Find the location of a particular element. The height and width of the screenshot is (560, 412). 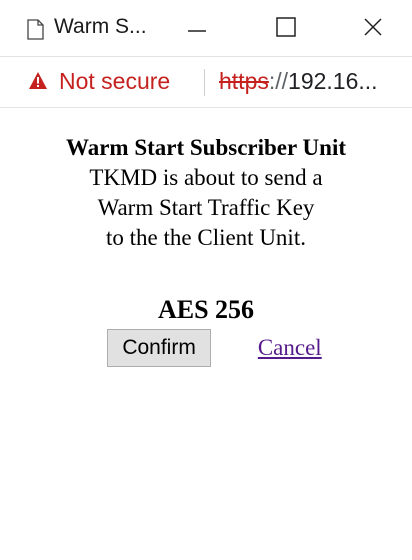

url-scheme: https is located at coordinates (244, 81).